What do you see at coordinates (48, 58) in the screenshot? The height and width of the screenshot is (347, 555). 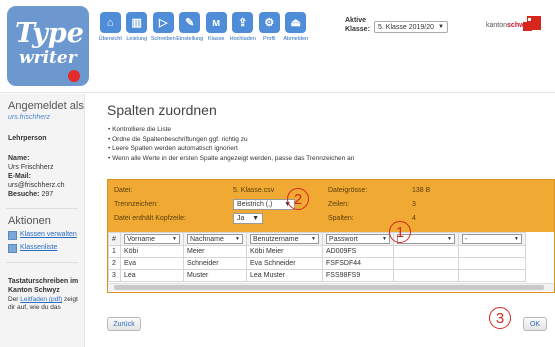 I see `logo-text-line2: writer` at bounding box center [48, 58].